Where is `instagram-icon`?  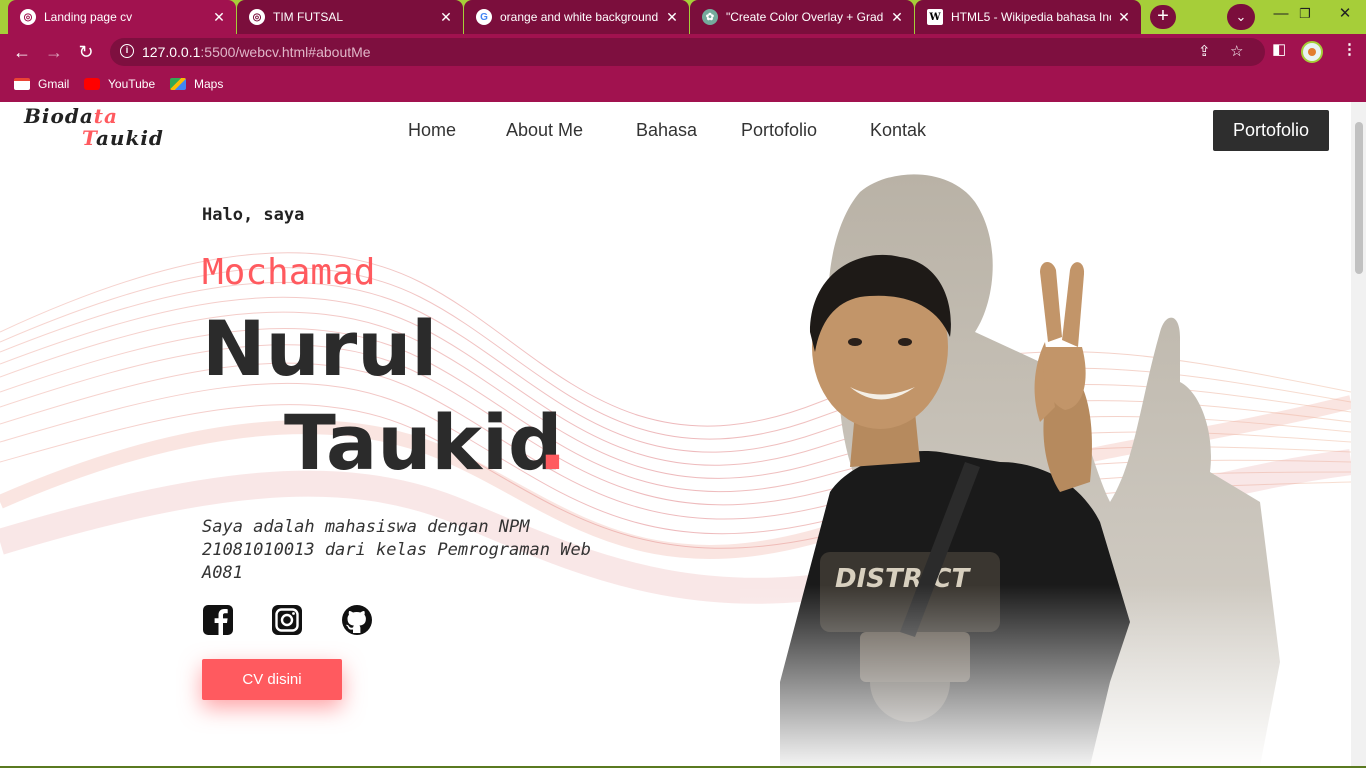 instagram-icon is located at coordinates (287, 620).